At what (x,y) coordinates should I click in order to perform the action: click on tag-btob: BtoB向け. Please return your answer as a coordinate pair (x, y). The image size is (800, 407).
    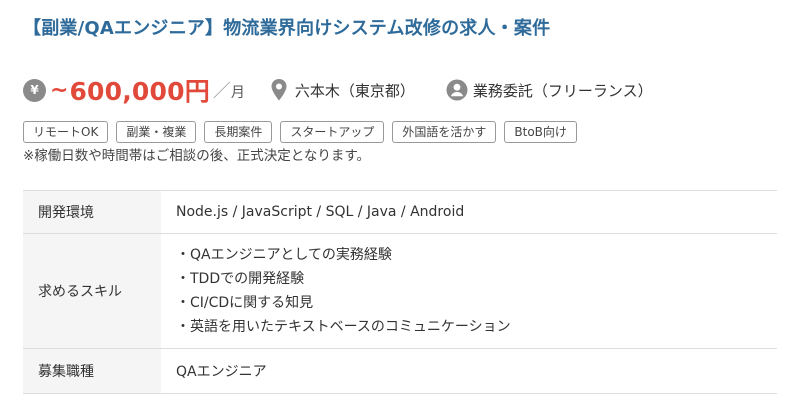
    Looking at the image, I should click on (540, 132).